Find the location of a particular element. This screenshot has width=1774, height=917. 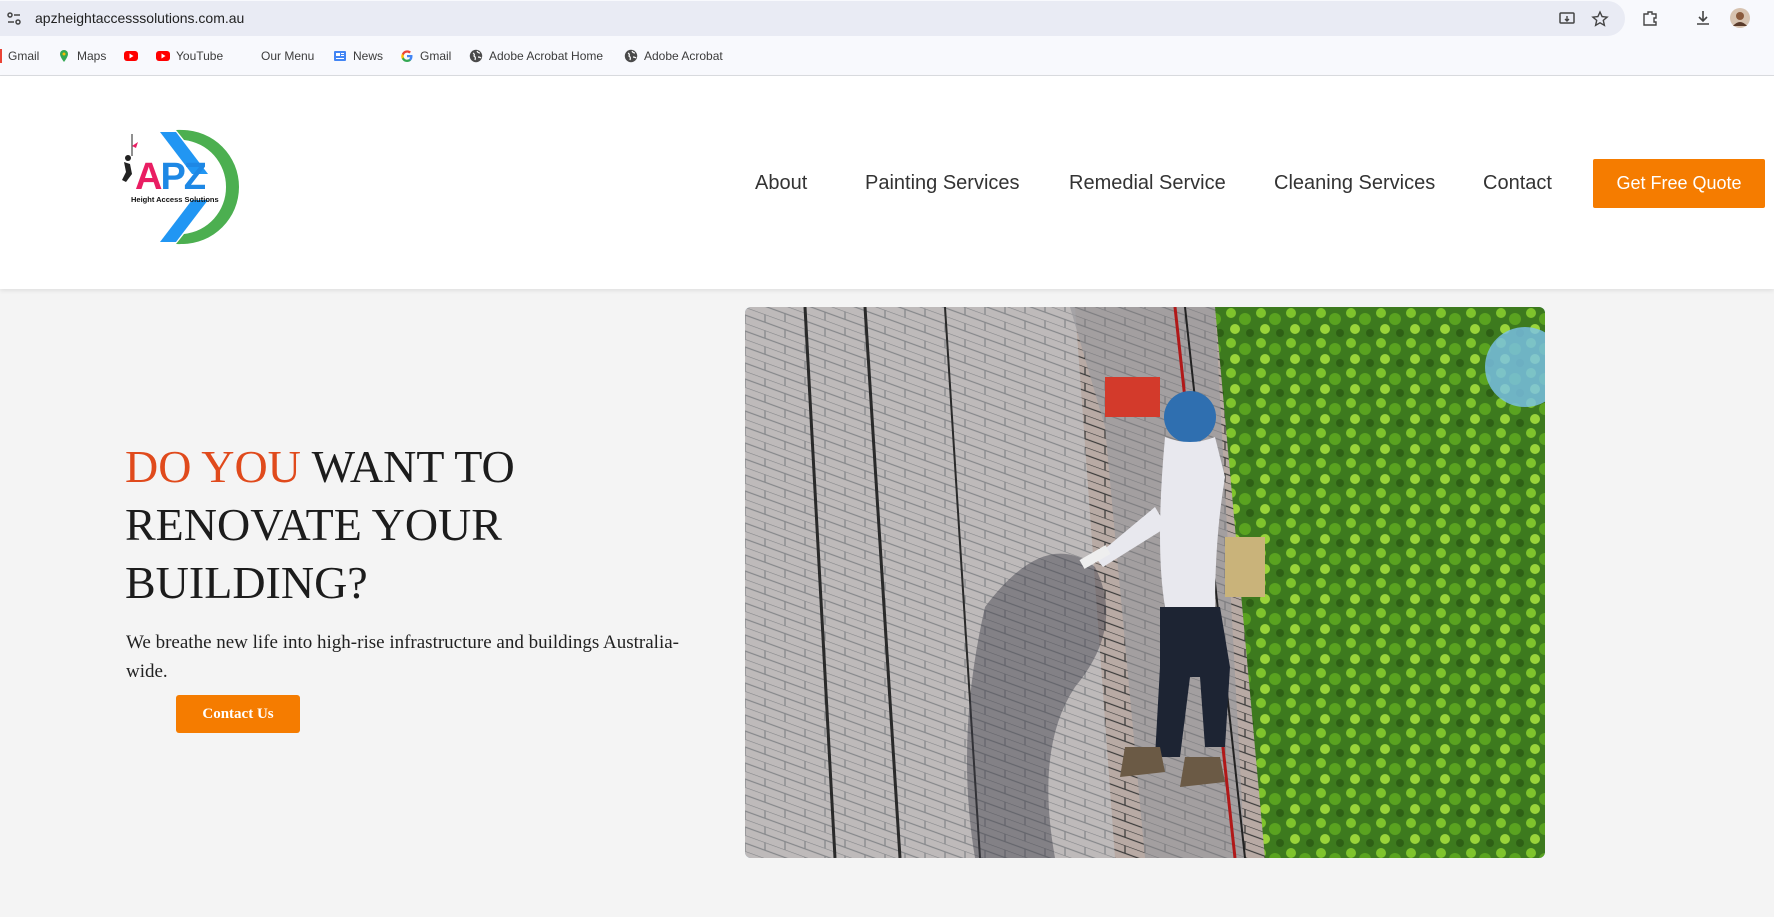

bookmark-gmail: Gmail is located at coordinates (19, 56).